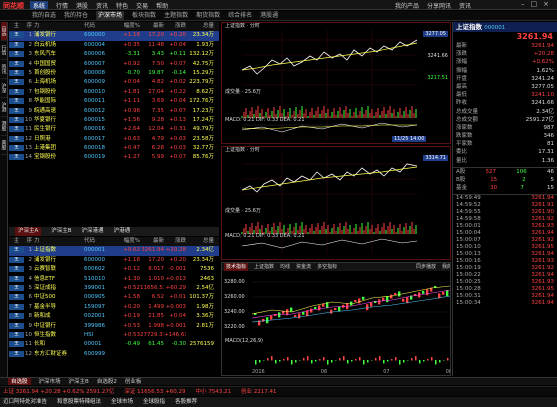 The width and height of the screenshot is (557, 407). What do you see at coordinates (3, 88) in the screenshot?
I see `side-tab: 沪深` at bounding box center [3, 88].